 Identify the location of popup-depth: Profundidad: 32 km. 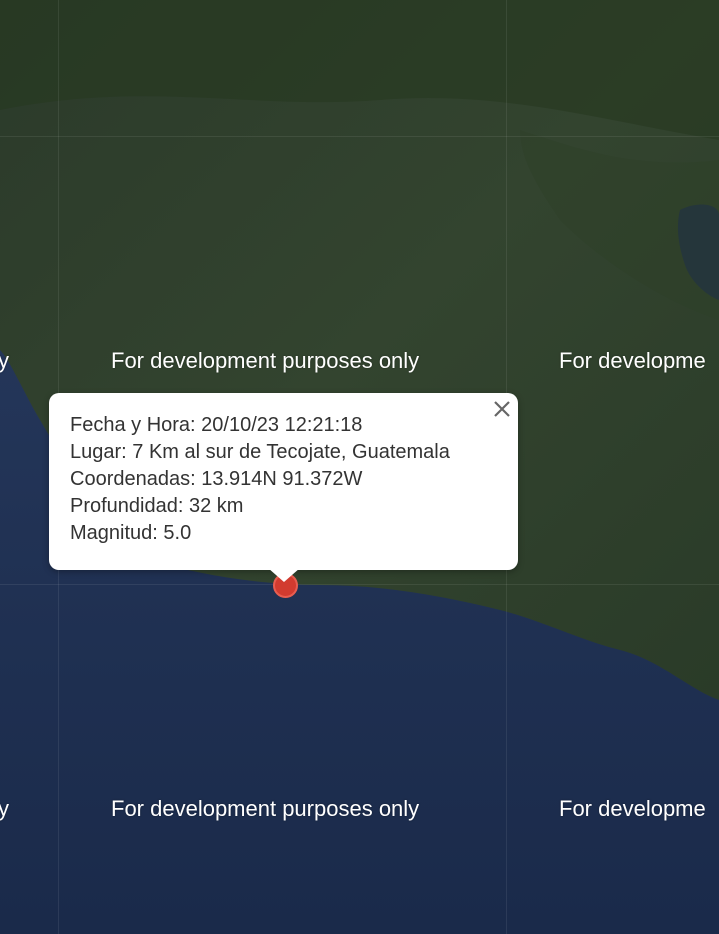
(157, 506).